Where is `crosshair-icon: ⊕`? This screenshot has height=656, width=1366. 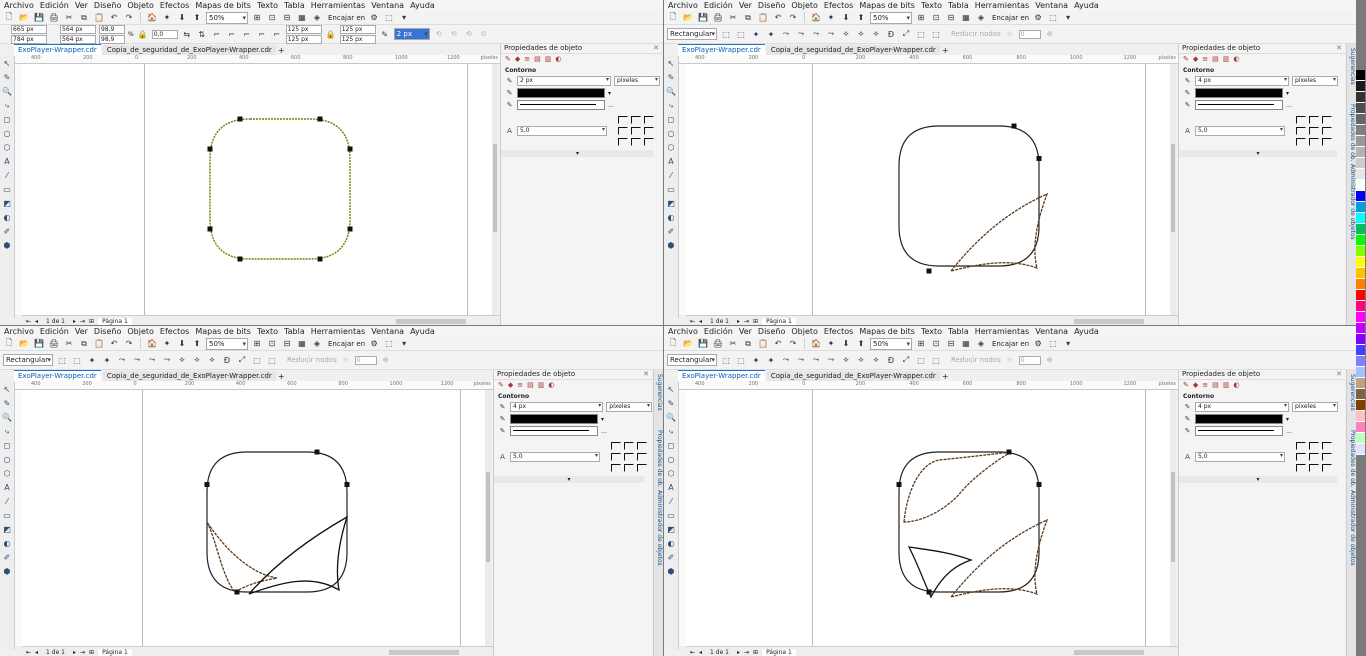 crosshair-icon: ⊕ is located at coordinates (1050, 34).